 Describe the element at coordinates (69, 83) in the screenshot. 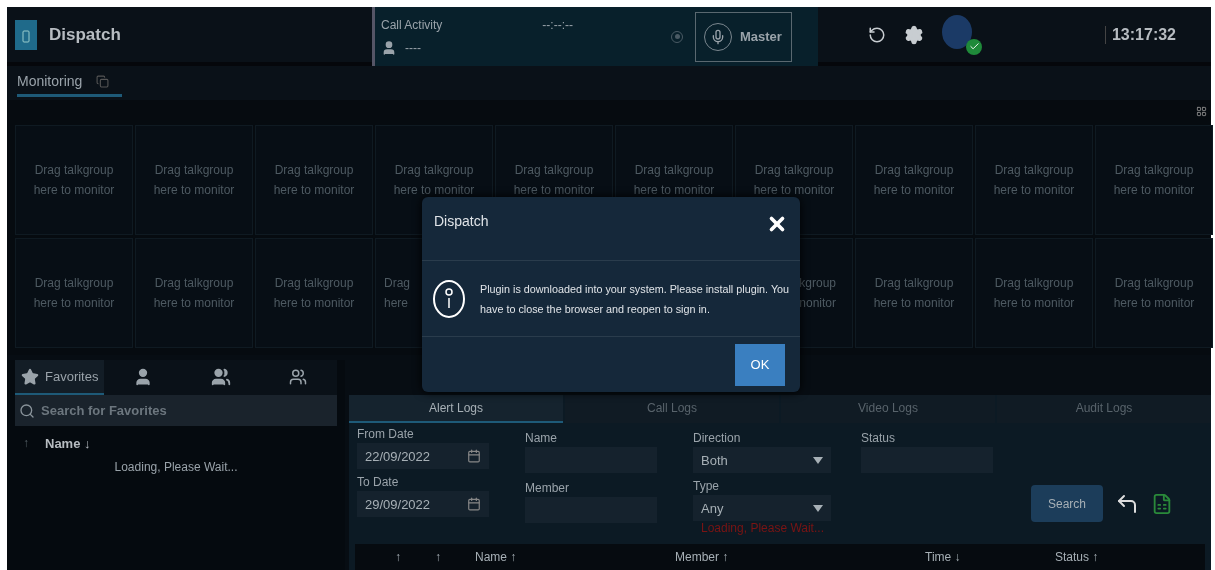

I see `monitoring-tab: Monitoring` at that location.